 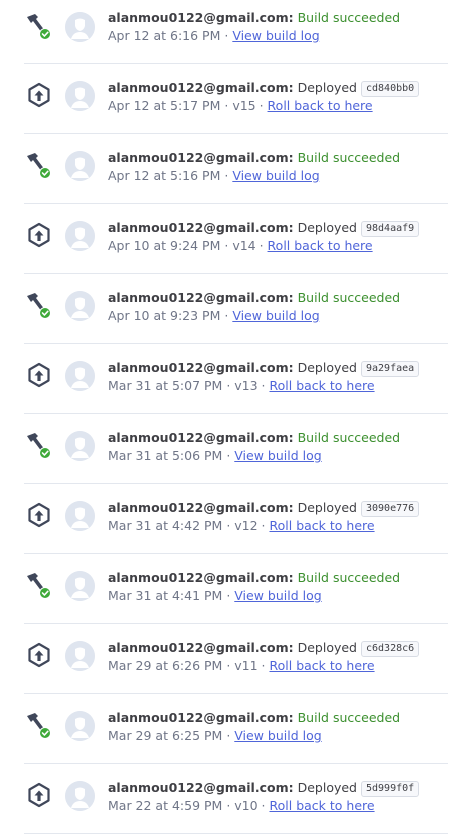 I want to click on timestamp: Mar 31 at 5:06 PM, so click(x=165, y=455).